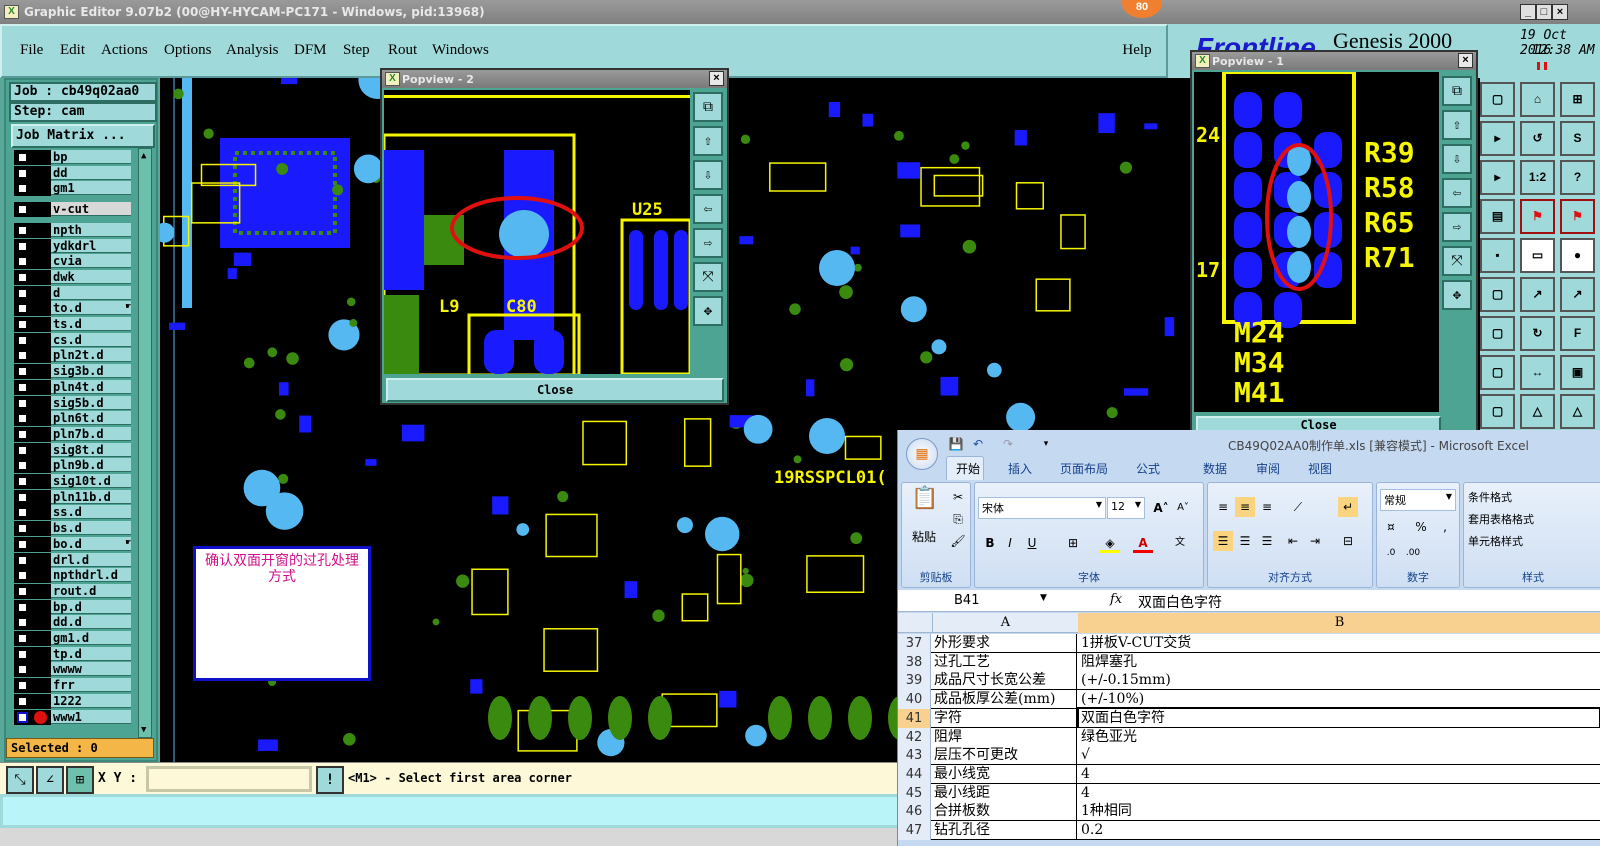  I want to click on menu-rout: Rout, so click(402, 50).